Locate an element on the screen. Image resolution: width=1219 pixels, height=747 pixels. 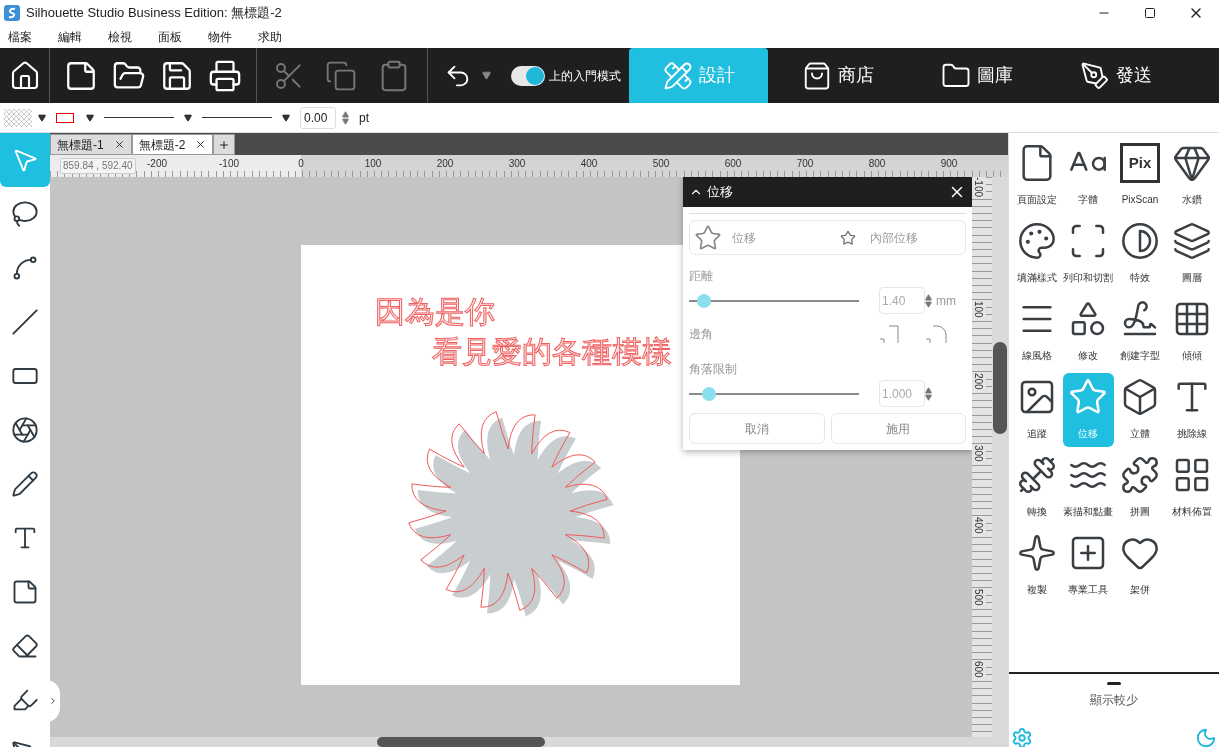
nav-tab: 發送 is located at coordinates (1115, 75).